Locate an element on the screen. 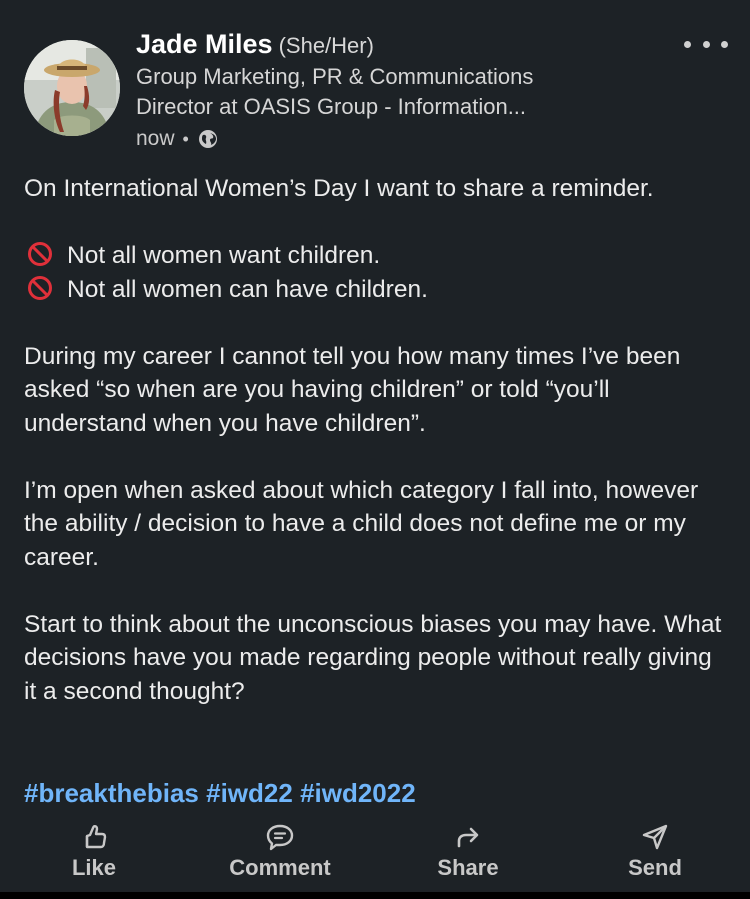 This screenshot has height=899, width=750. globe-icon is located at coordinates (208, 139).